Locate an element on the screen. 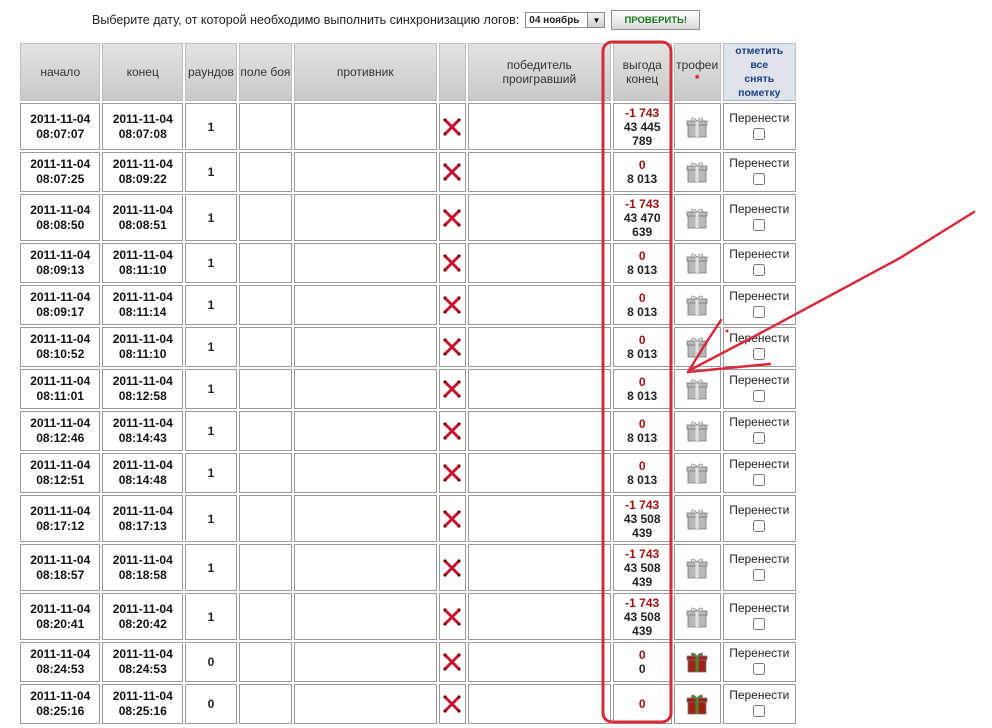 Image resolution: width=992 pixels, height=728 pixels. end-value: 43 508 is located at coordinates (642, 616).